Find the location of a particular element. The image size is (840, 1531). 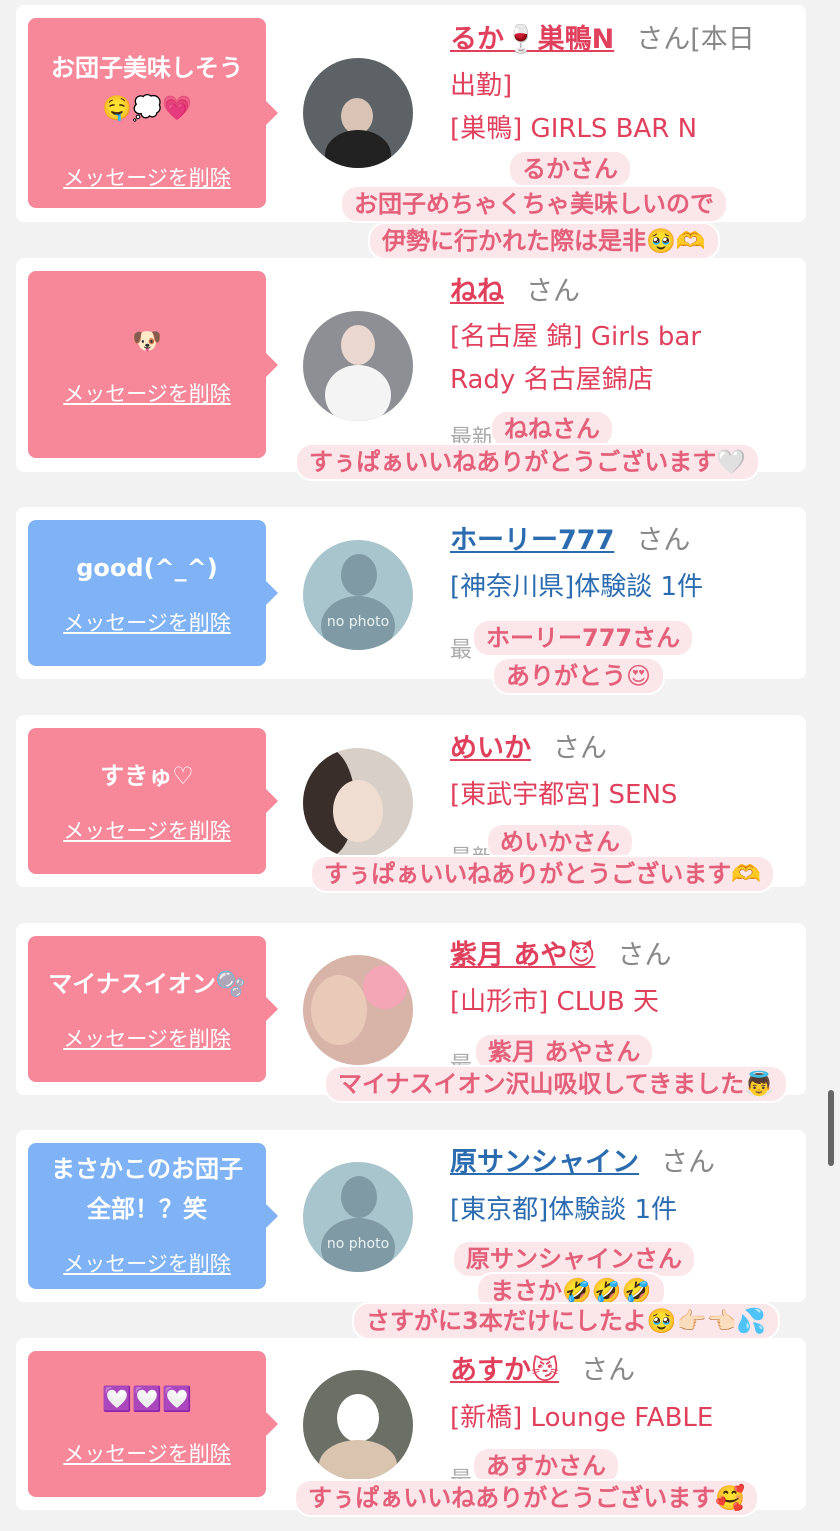

message-text: まさかこのお団子 is located at coordinates (147, 1169).